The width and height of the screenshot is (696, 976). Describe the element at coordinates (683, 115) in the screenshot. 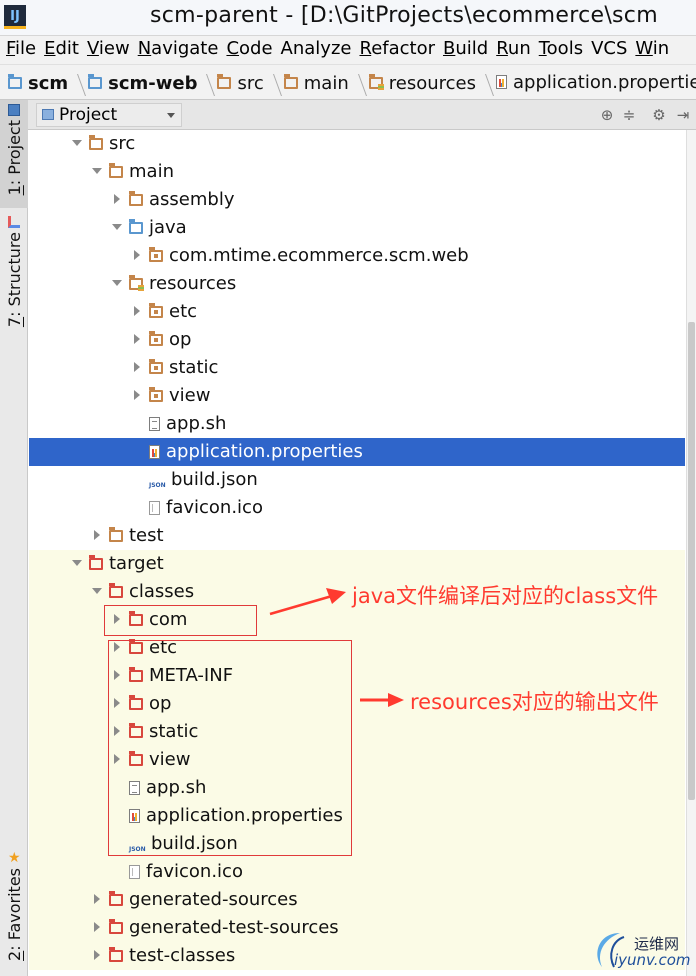

I see `hide-icon: ⇥` at that location.